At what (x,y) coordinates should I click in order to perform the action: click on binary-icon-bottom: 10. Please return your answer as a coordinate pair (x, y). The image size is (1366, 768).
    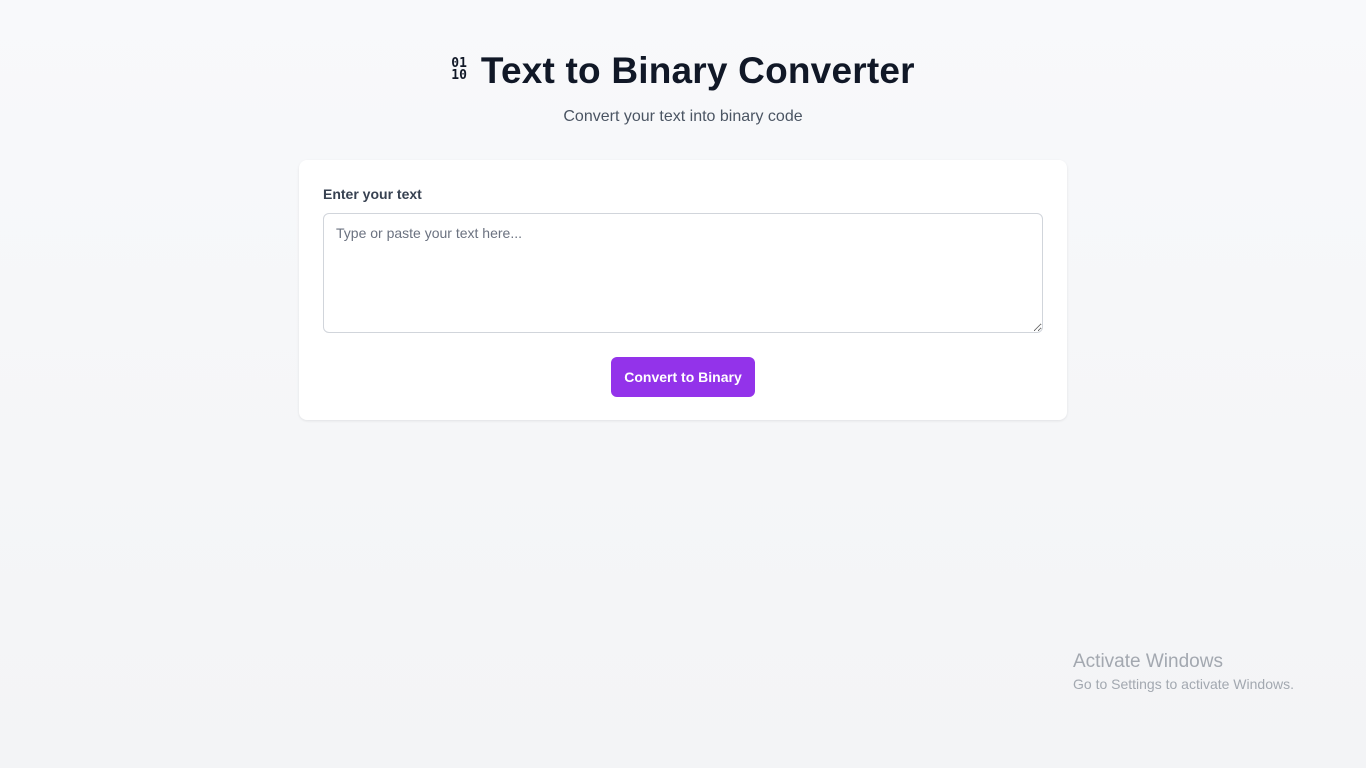
    Looking at the image, I should click on (459, 75).